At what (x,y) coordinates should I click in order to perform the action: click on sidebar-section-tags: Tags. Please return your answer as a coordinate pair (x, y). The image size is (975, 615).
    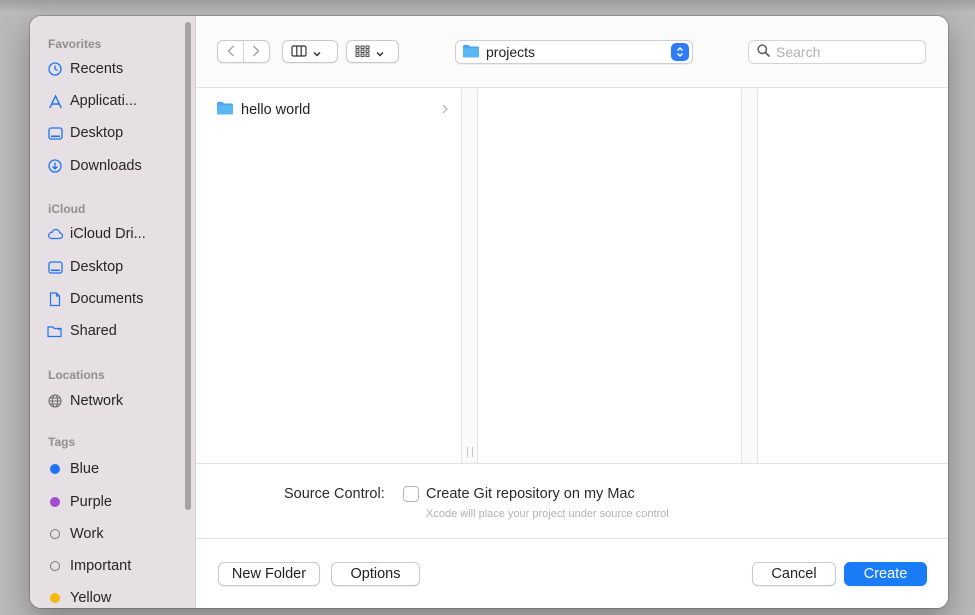
    Looking at the image, I should click on (62, 442).